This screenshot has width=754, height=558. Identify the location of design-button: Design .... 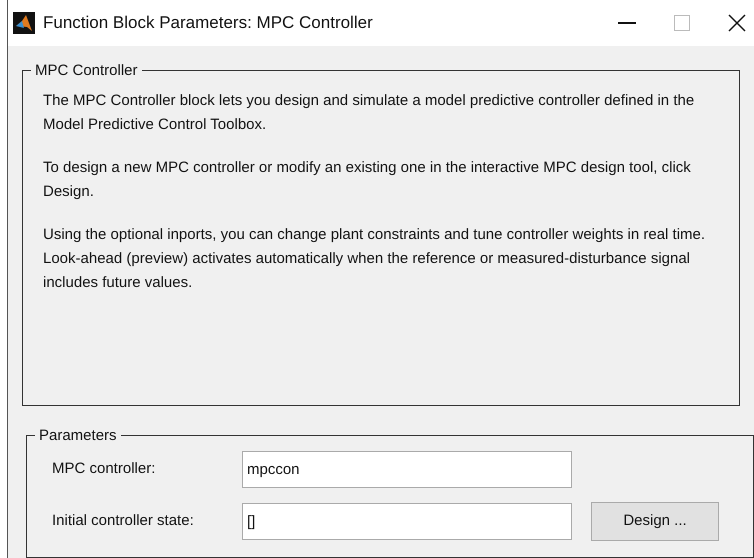
(655, 521).